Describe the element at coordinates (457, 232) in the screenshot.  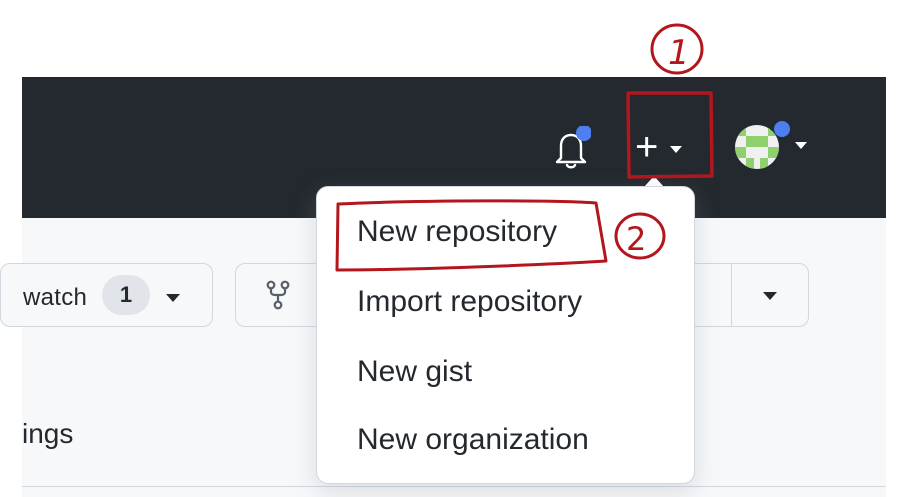
I see `menu-item-new-repository: New repository` at that location.